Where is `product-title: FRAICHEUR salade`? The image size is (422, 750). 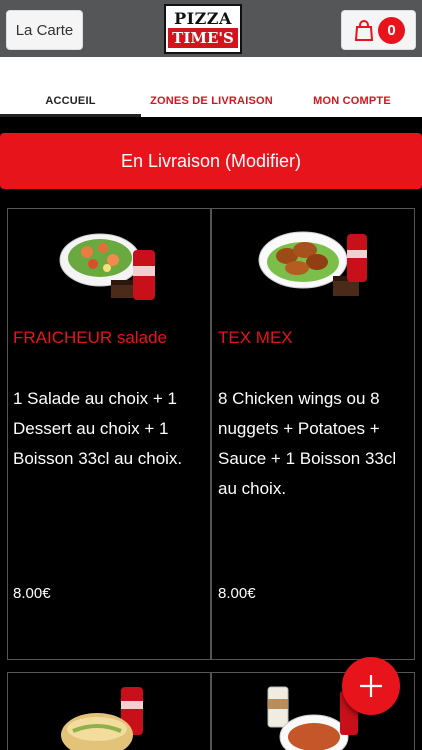
product-title: FRAICHEUR salade is located at coordinates (90, 337).